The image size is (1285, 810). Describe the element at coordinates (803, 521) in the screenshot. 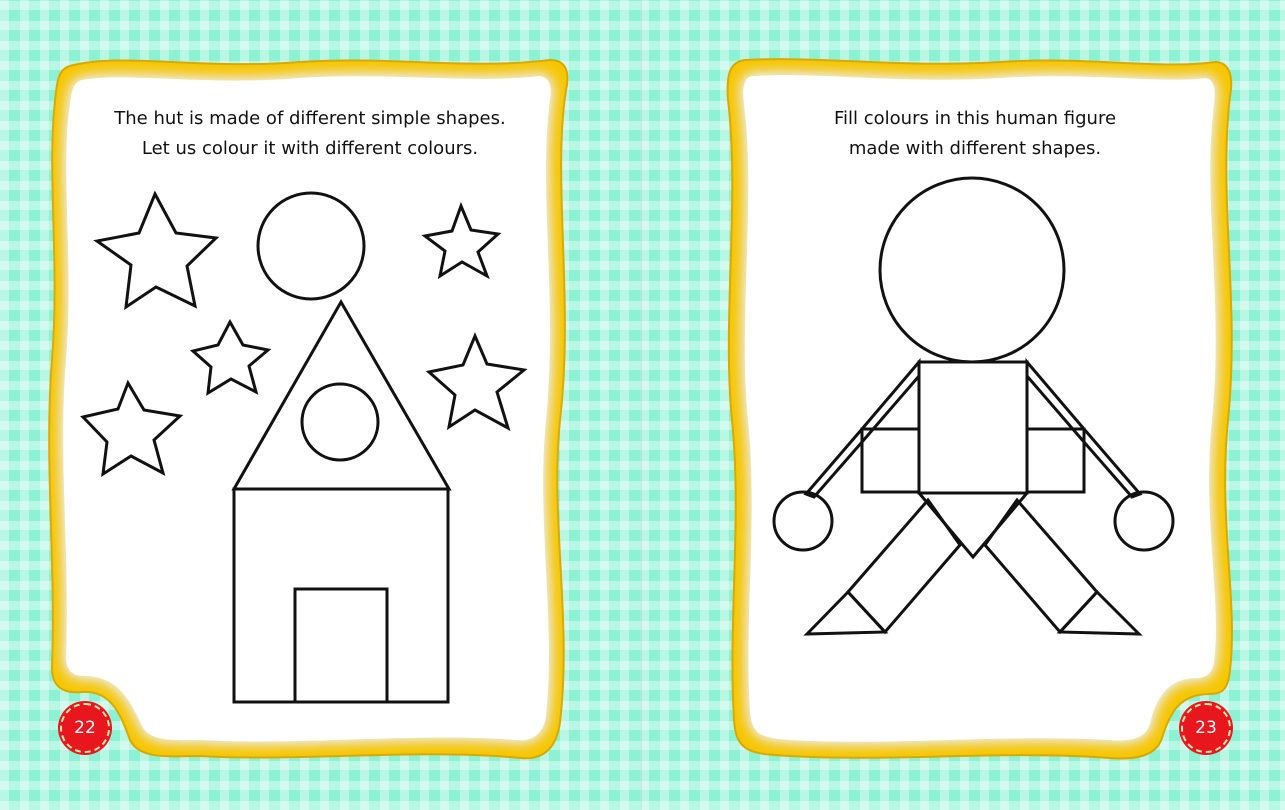

I see `left-hand-circle` at that location.